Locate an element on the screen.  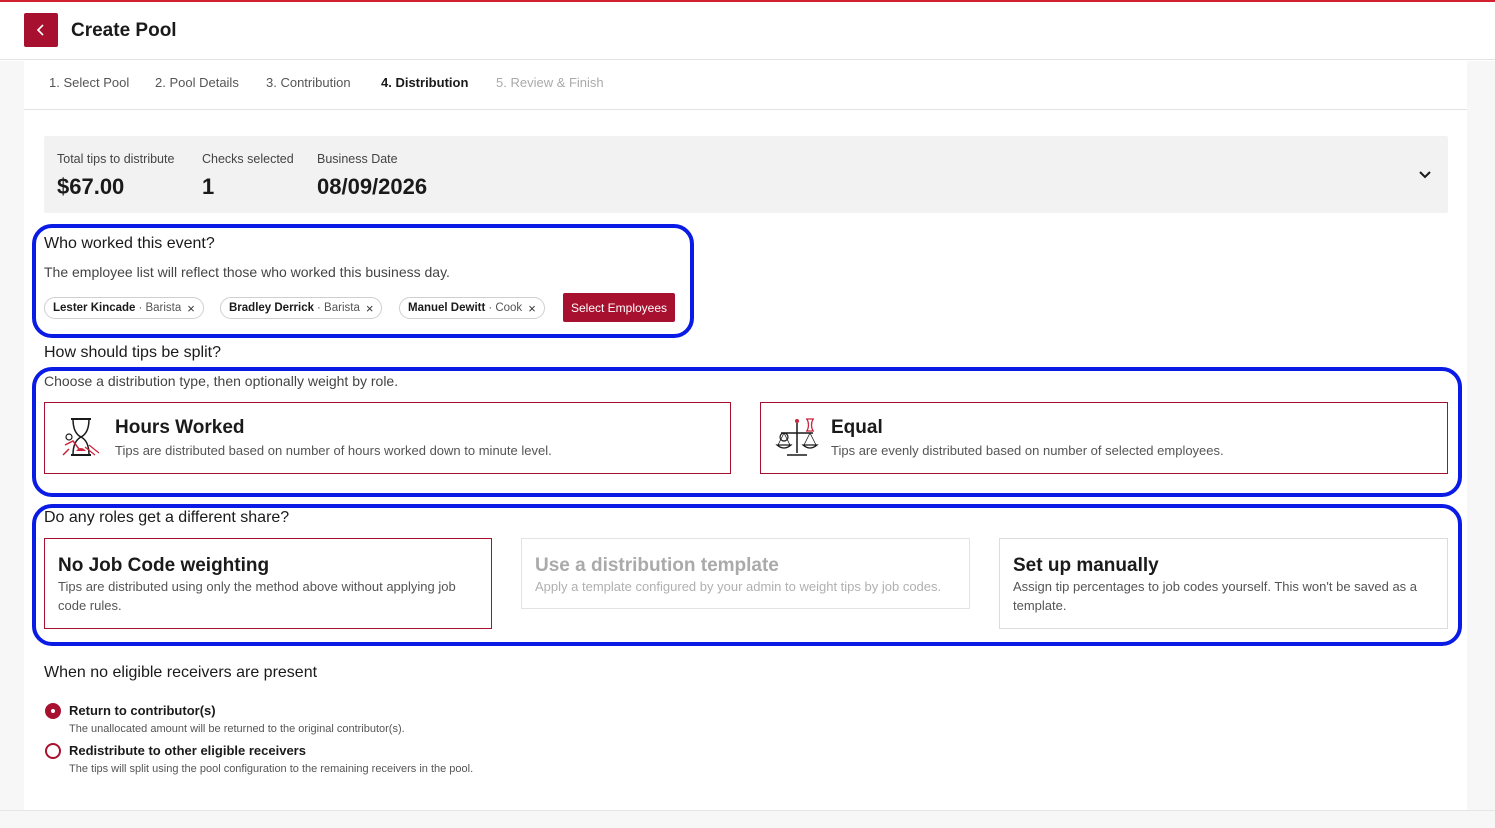
select-employees-button: Select Employees is located at coordinates (619, 307).